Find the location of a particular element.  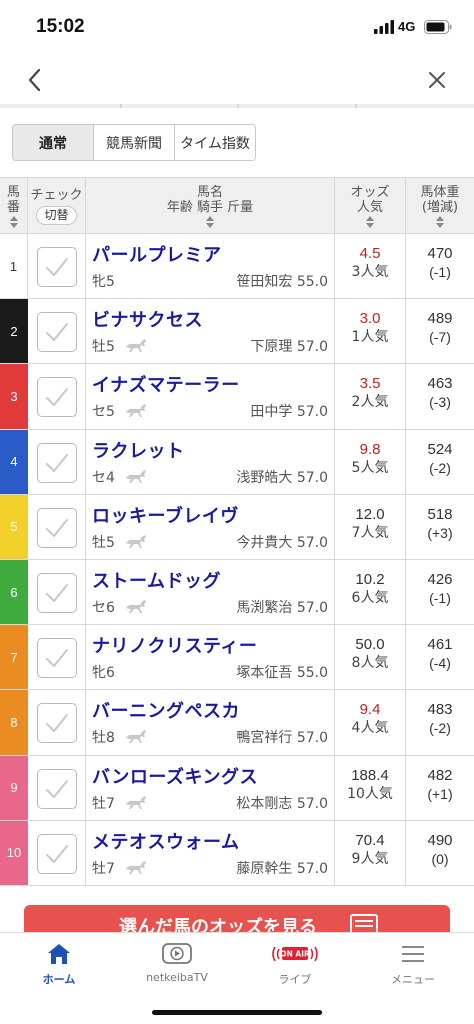

horse-name-cell: ラクレット セ4 浅野皓大 57.0 is located at coordinates (210, 461).